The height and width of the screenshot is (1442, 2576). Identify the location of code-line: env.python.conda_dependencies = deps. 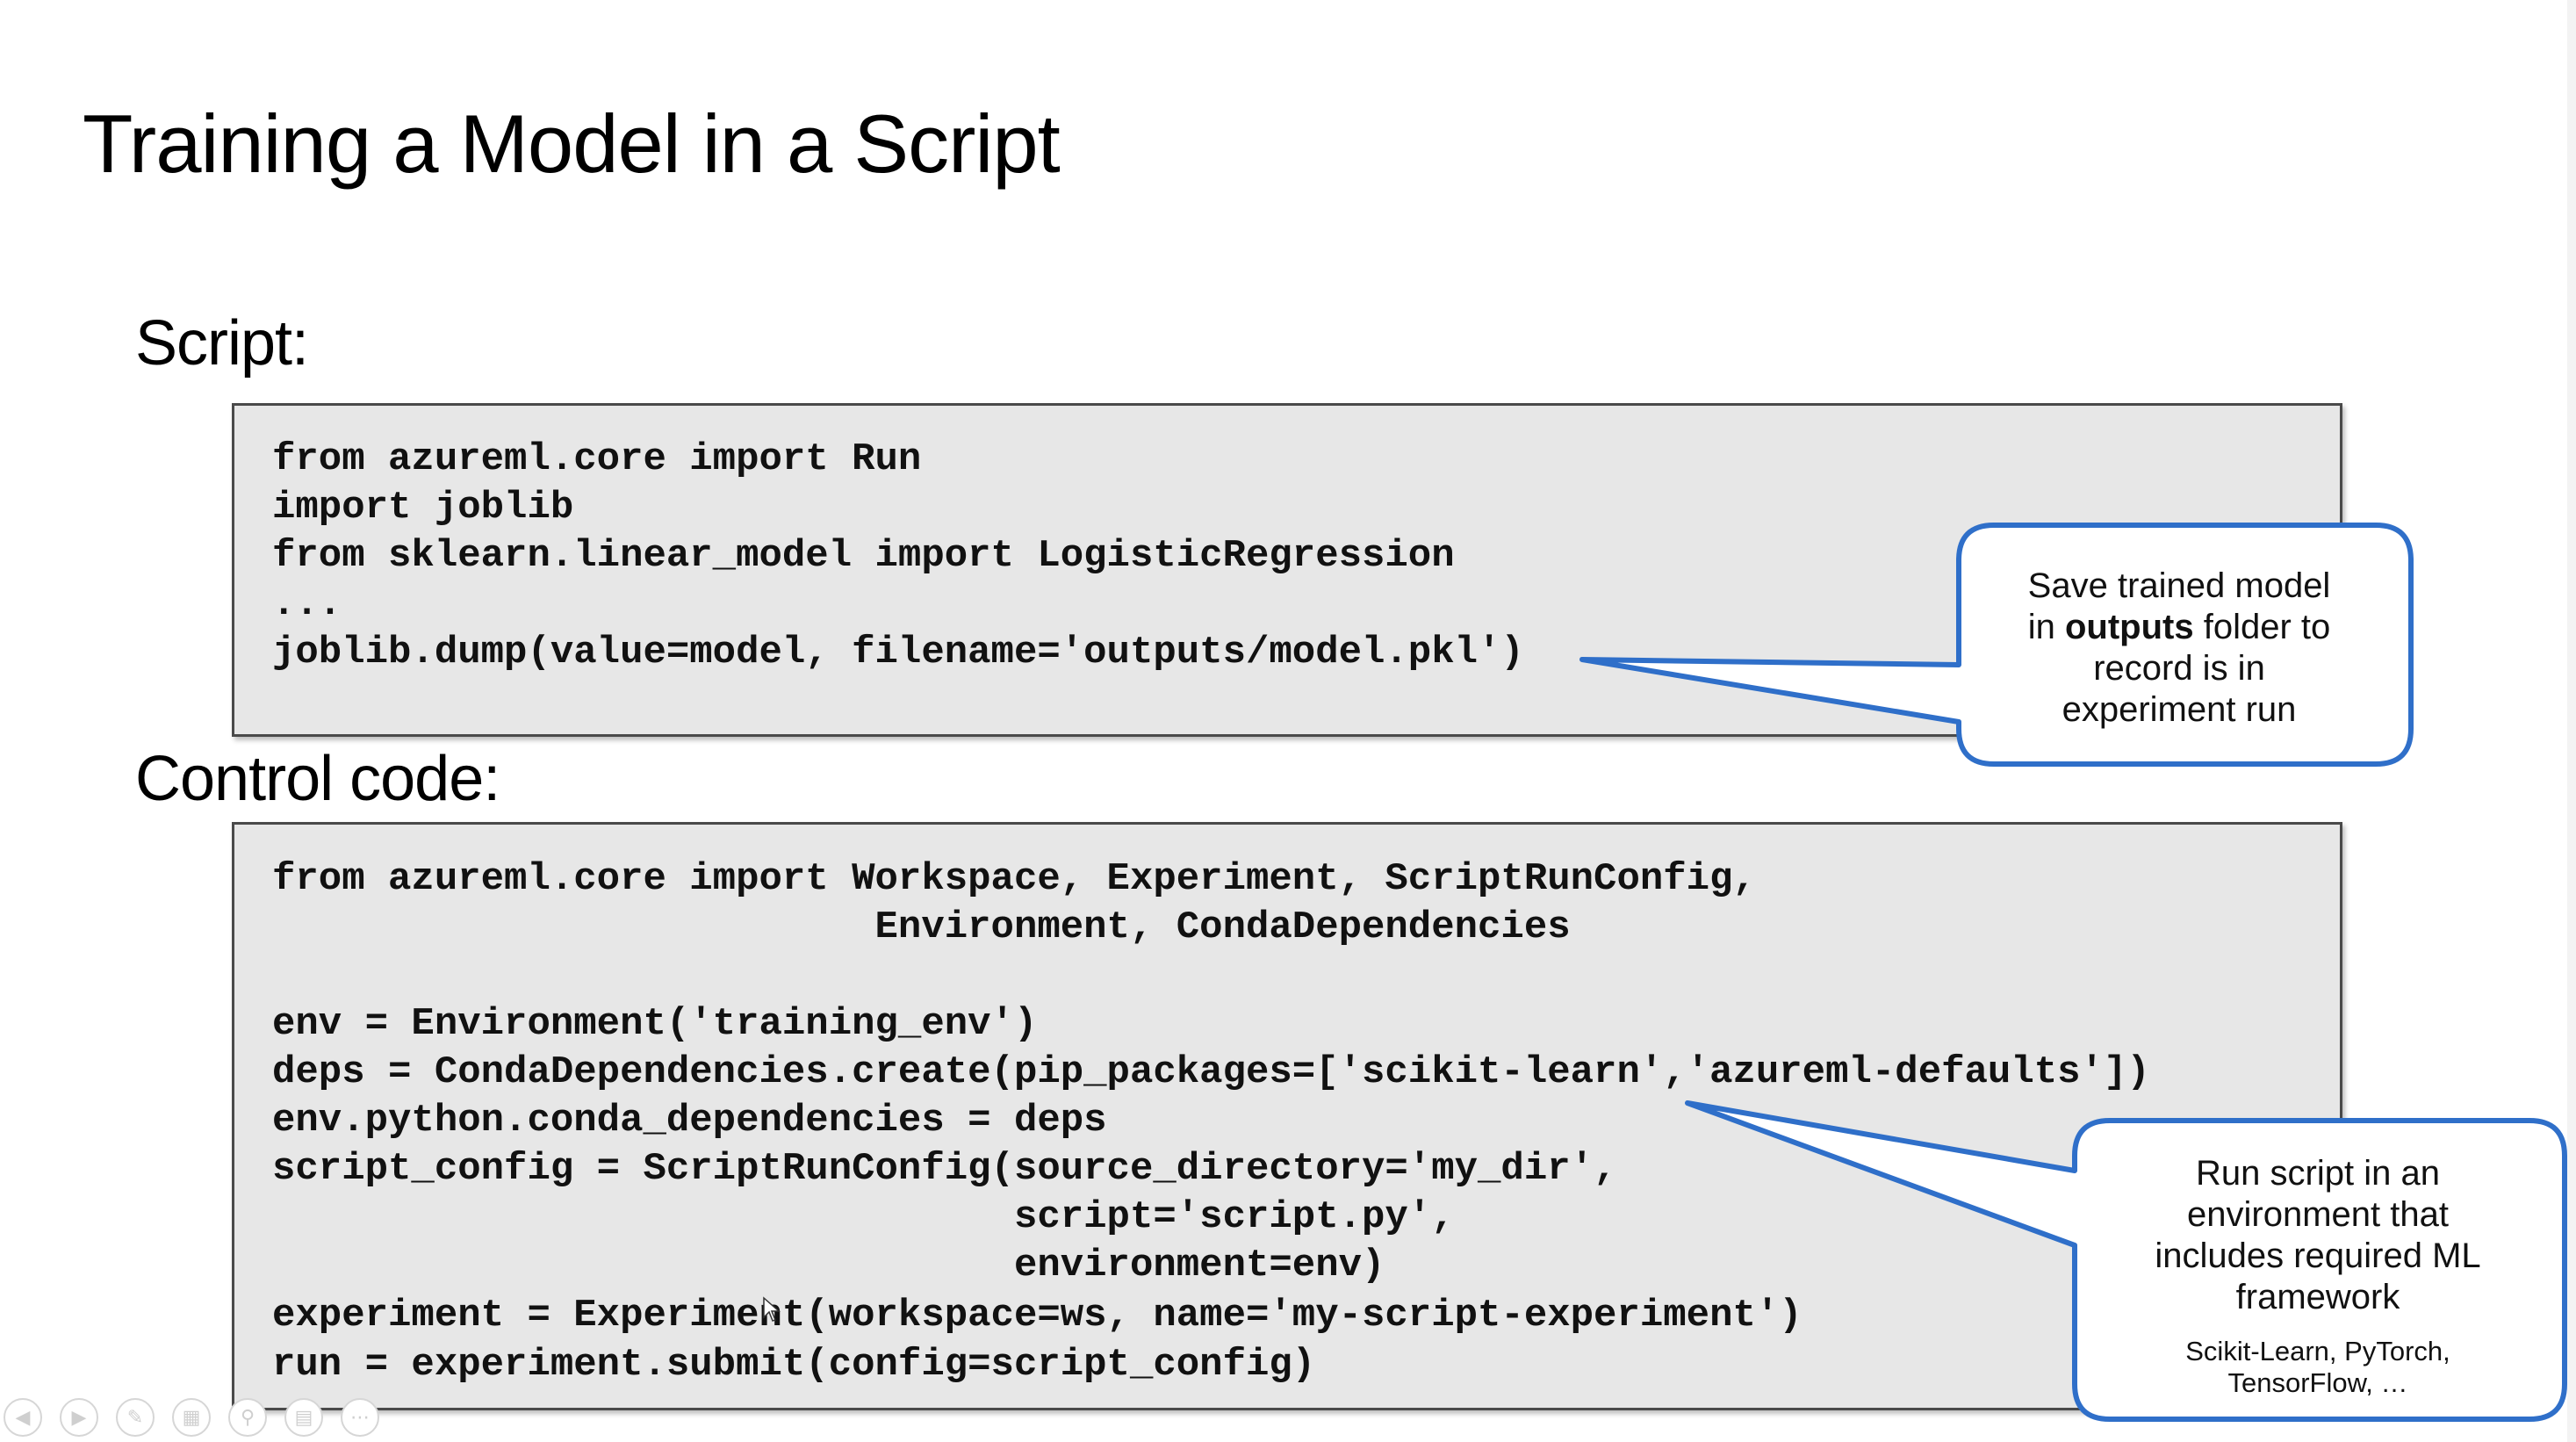
(689, 1121).